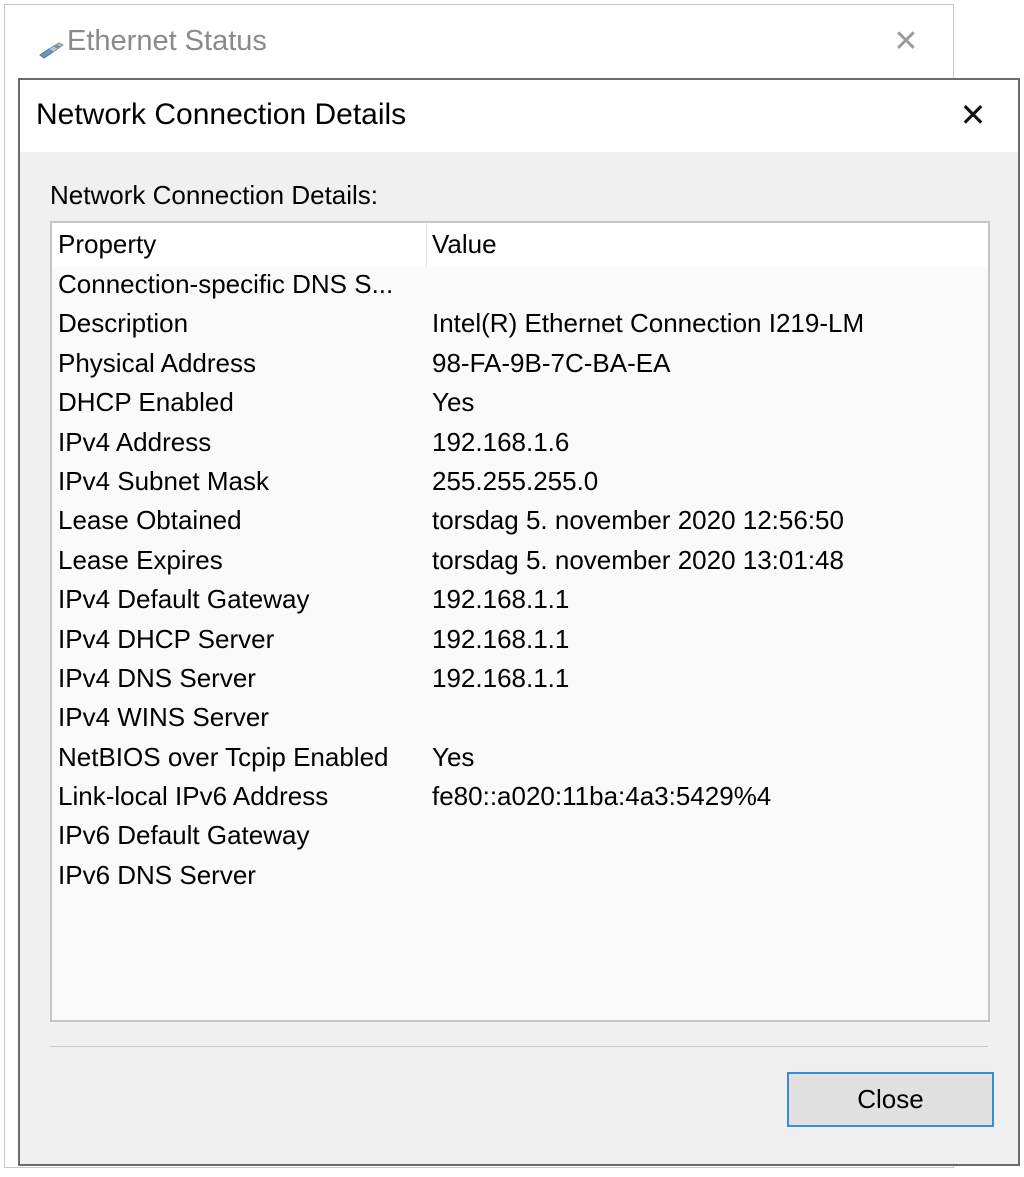 This screenshot has height=1177, width=1024. Describe the element at coordinates (519, 116) in the screenshot. I see `dialog-titlebar: Network Connection Details ✕` at that location.